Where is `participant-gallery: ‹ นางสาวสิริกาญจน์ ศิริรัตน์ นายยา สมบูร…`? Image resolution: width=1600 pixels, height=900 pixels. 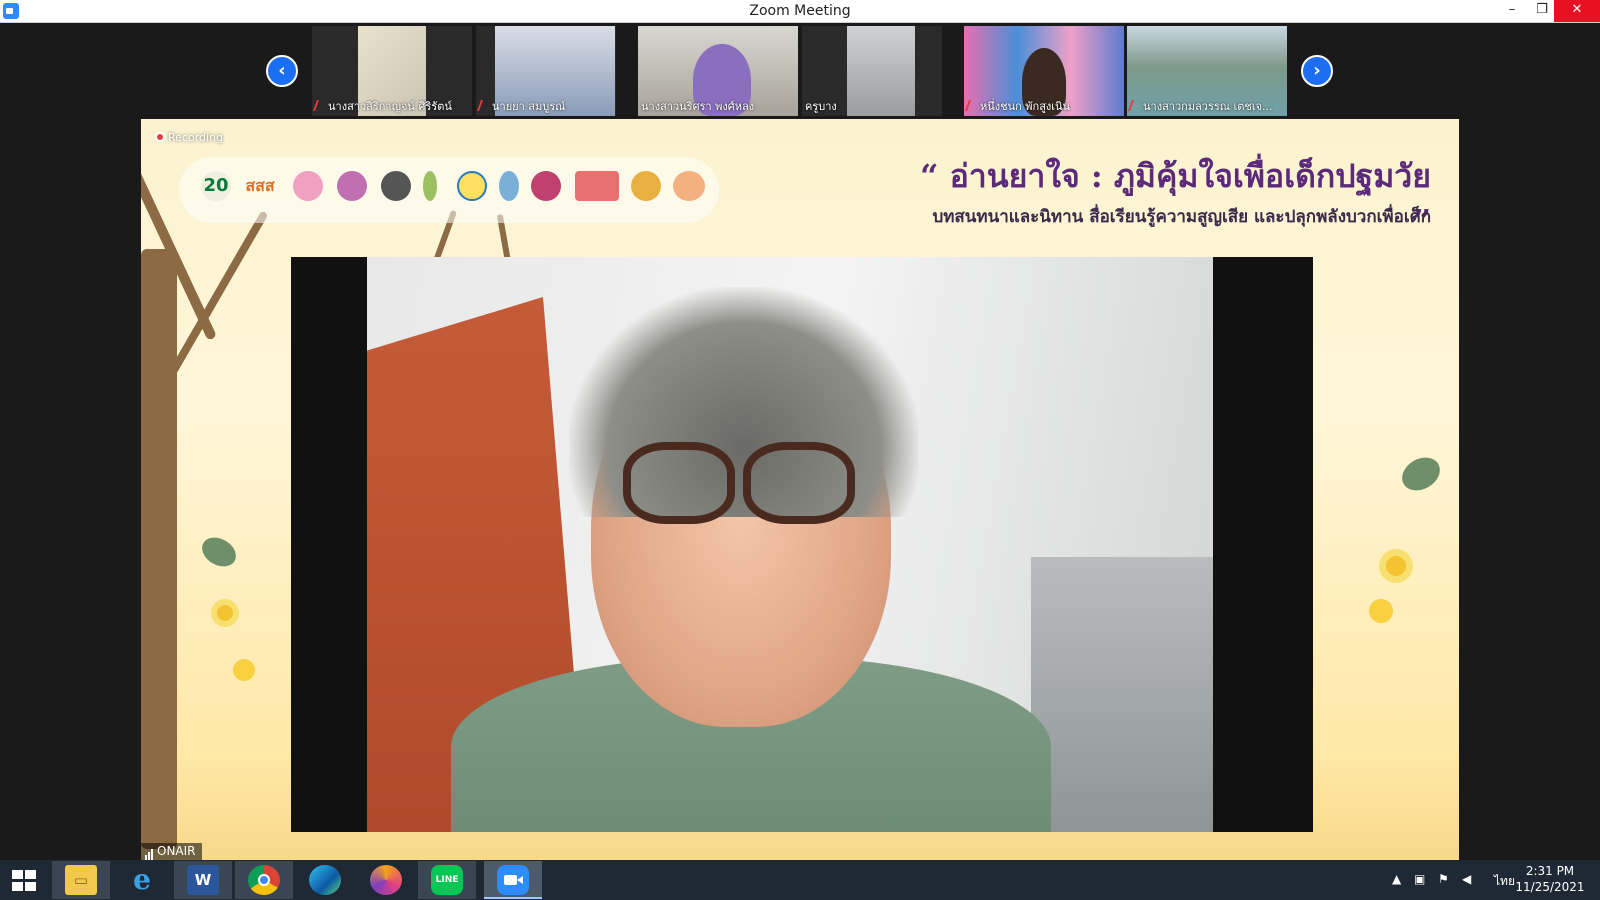
participant-gallery: ‹ นางสาวสิริกาญจน์ ศิริรัตน์ นายยา สมบูร… is located at coordinates (800, 71).